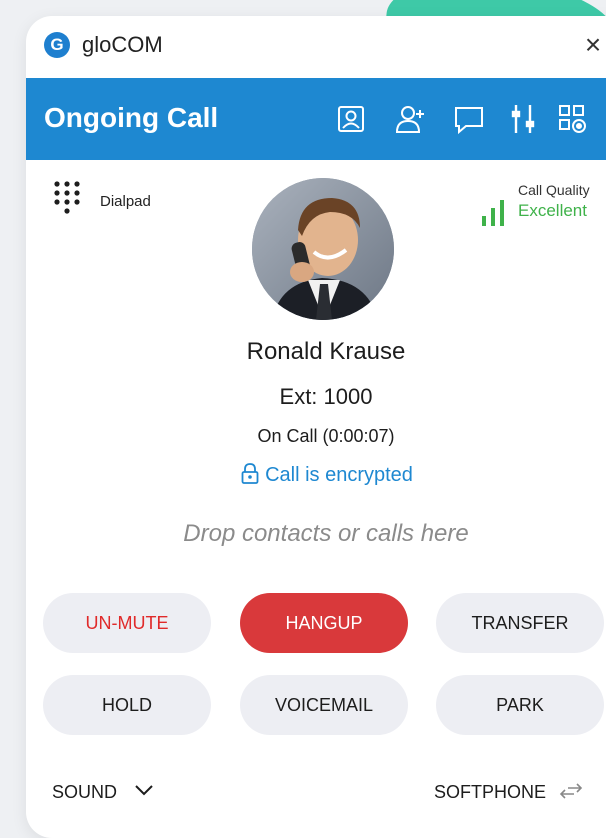  I want to click on hangup-button: HANGUP, so click(324, 623).